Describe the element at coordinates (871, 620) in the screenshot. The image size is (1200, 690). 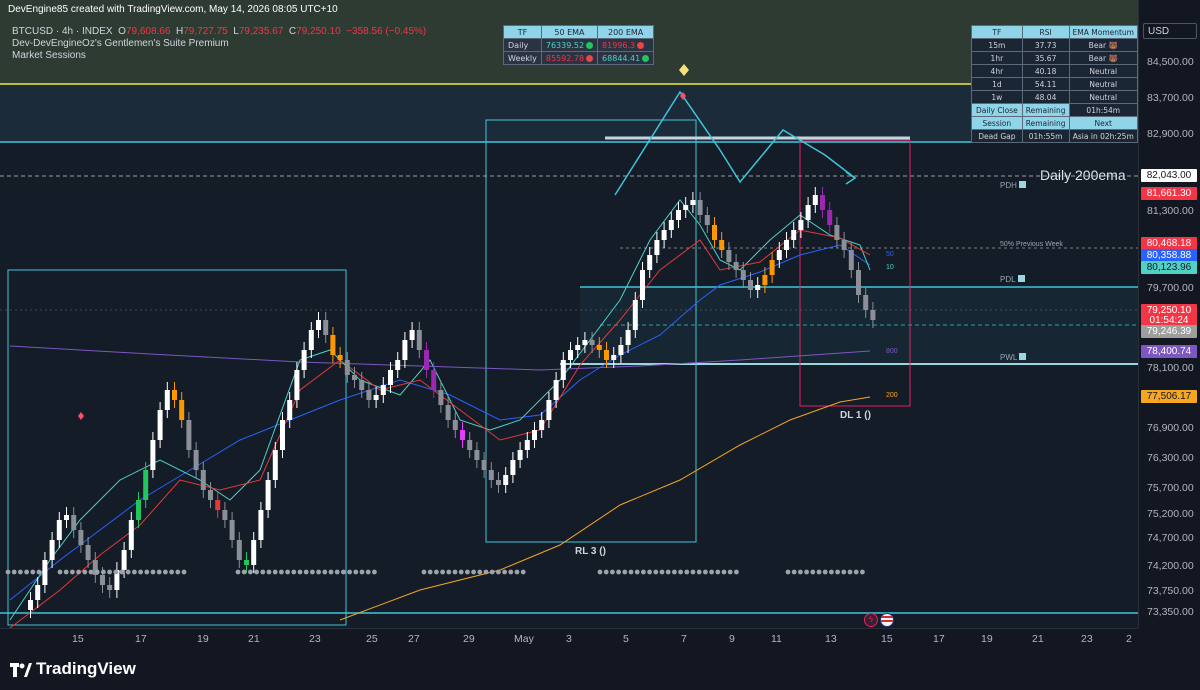
I see `lightning-event-icon: ϟ` at that location.